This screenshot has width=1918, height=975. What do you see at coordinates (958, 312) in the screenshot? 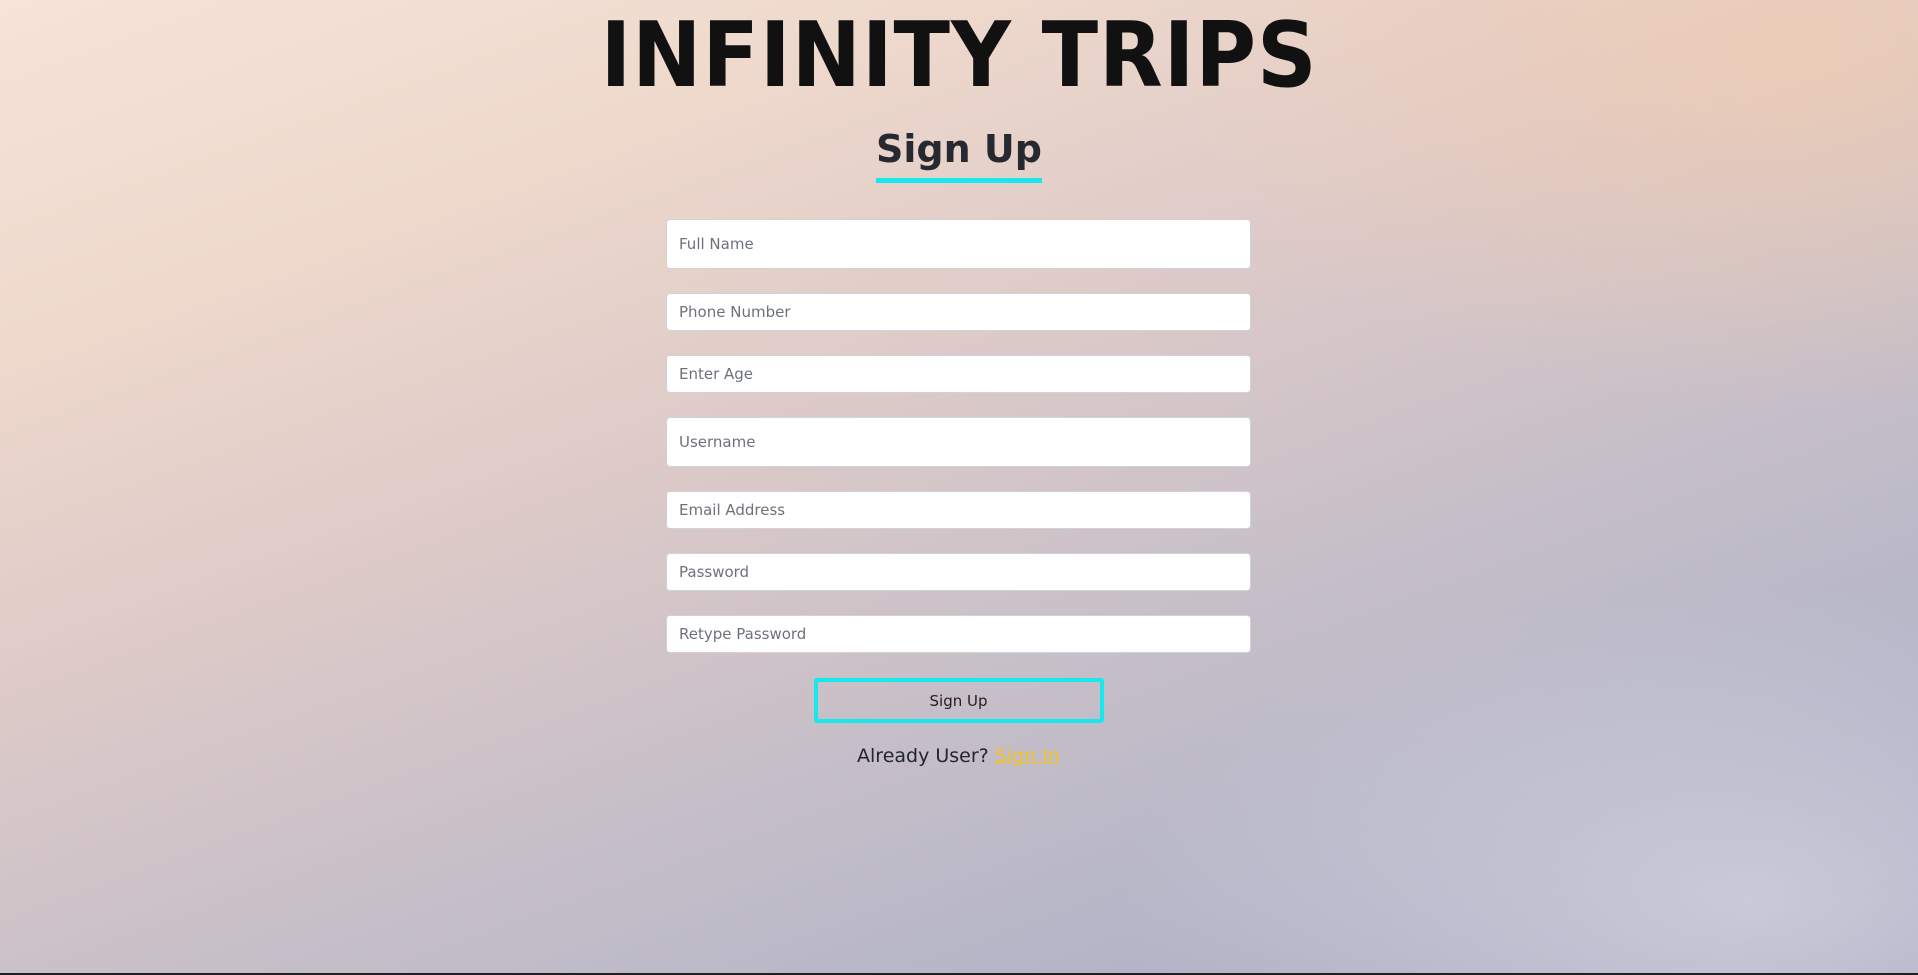
I see `phone-number-input` at bounding box center [958, 312].